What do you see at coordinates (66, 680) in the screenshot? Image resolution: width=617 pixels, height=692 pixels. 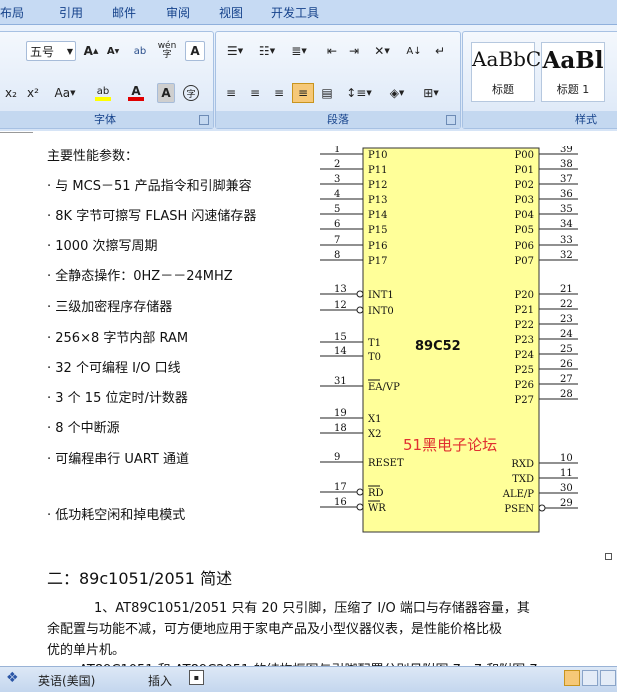 I see `language-indicator: 英语(美国)` at bounding box center [66, 680].